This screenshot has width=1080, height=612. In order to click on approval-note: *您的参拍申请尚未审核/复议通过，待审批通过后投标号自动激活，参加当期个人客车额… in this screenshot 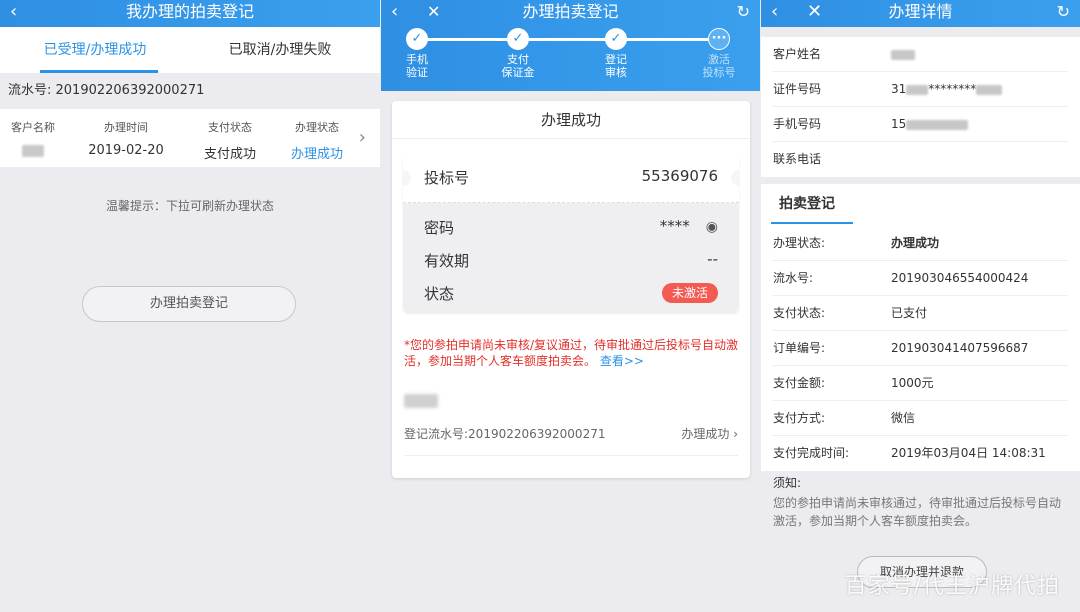, I will do `click(571, 353)`.